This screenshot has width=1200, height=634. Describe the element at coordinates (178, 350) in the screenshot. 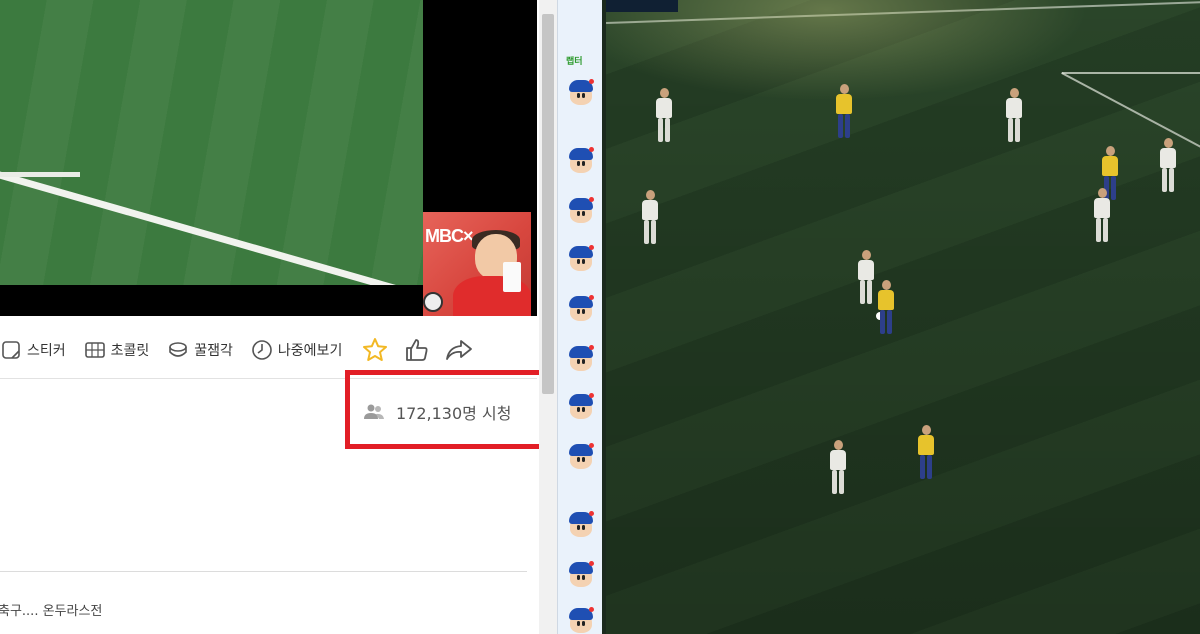

I see `honey-icon` at that location.